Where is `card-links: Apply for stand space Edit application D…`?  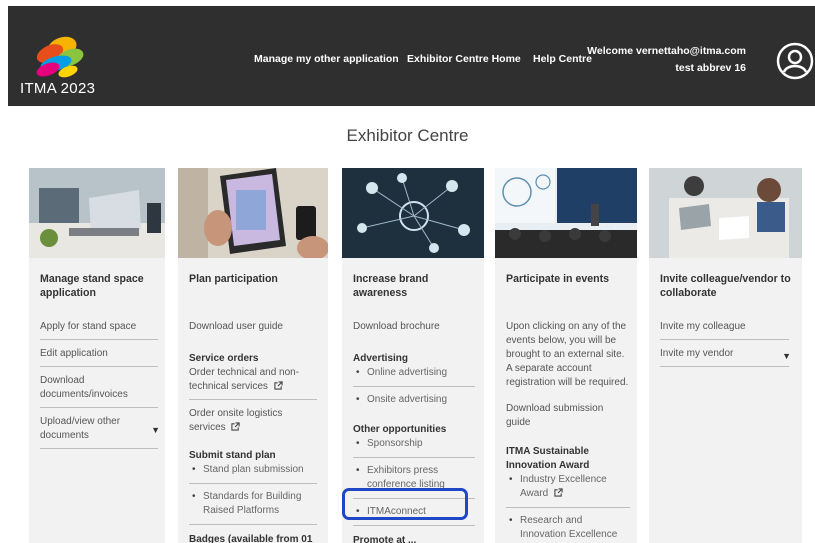 card-links: Apply for stand space Edit application D… is located at coordinates (100, 388).